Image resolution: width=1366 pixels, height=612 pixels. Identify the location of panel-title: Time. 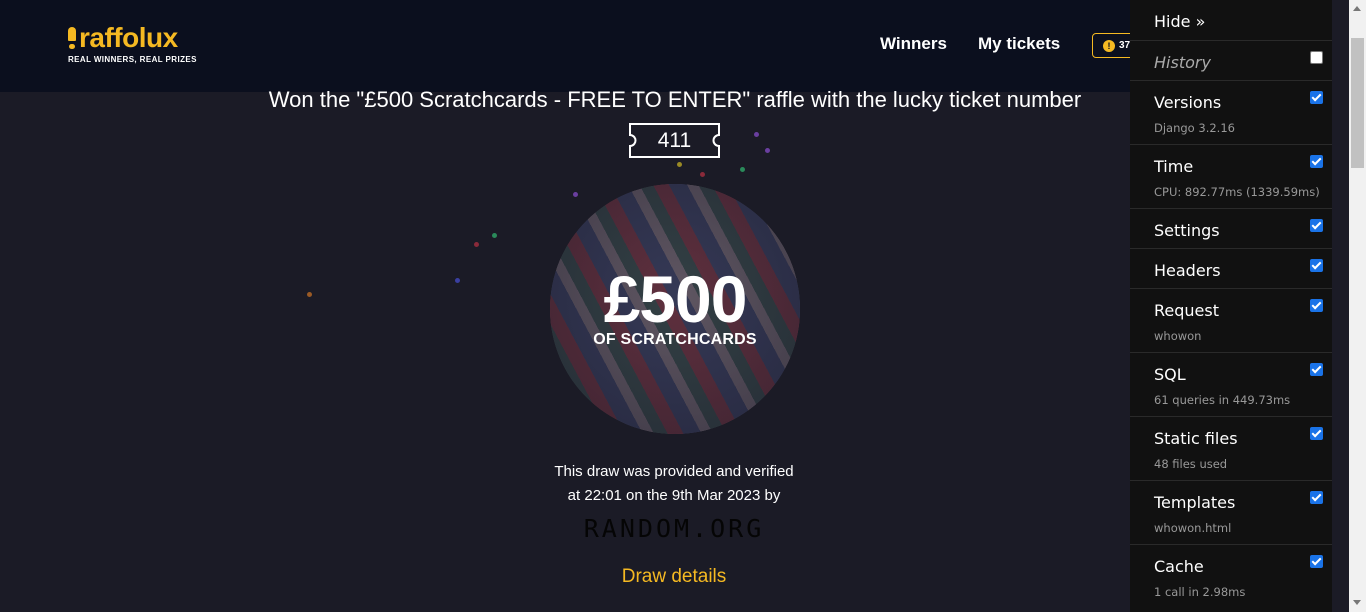
(1174, 166).